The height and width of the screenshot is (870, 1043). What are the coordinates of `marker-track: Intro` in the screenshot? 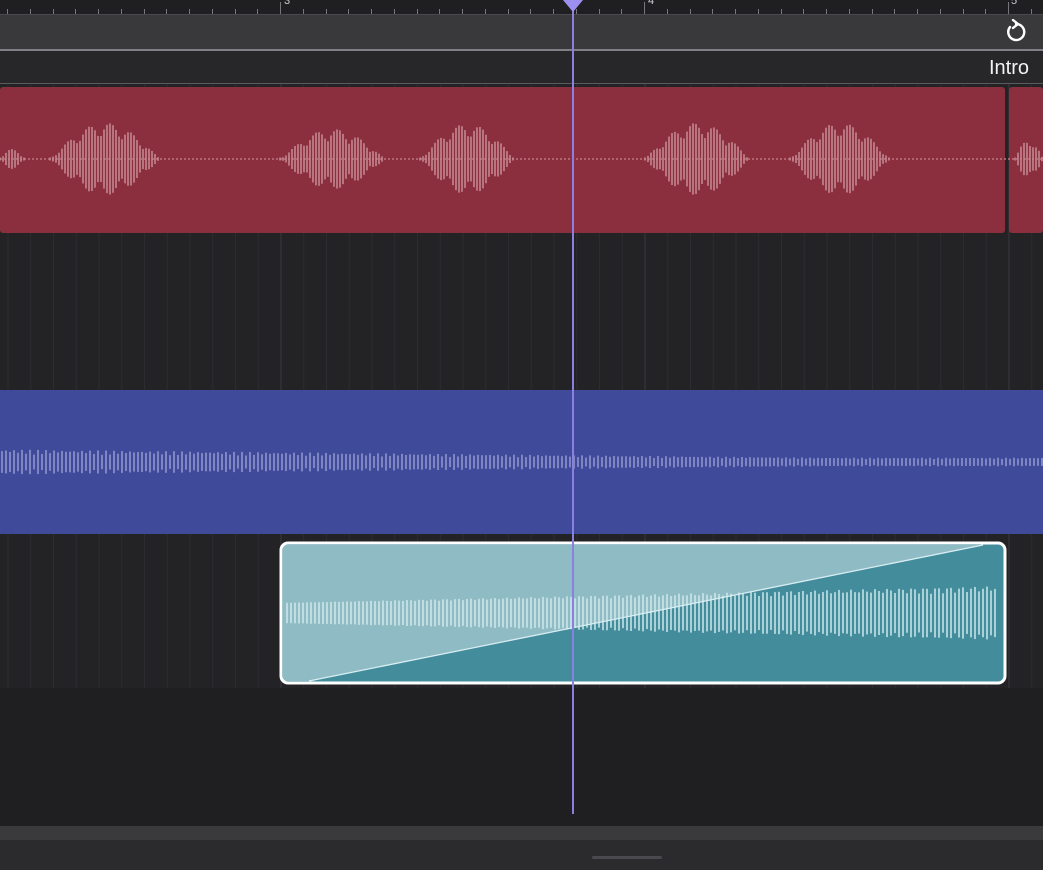 It's located at (521, 67).